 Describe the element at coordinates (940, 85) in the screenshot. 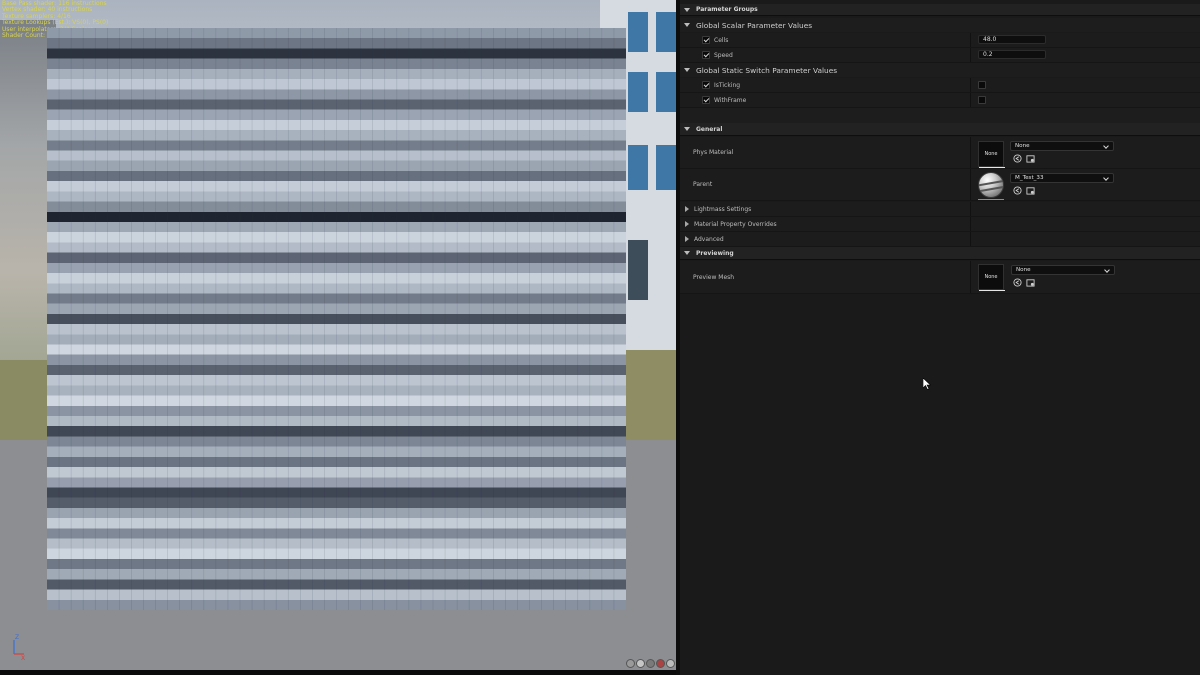

I see `param-row-isticking: IsTicking` at that location.